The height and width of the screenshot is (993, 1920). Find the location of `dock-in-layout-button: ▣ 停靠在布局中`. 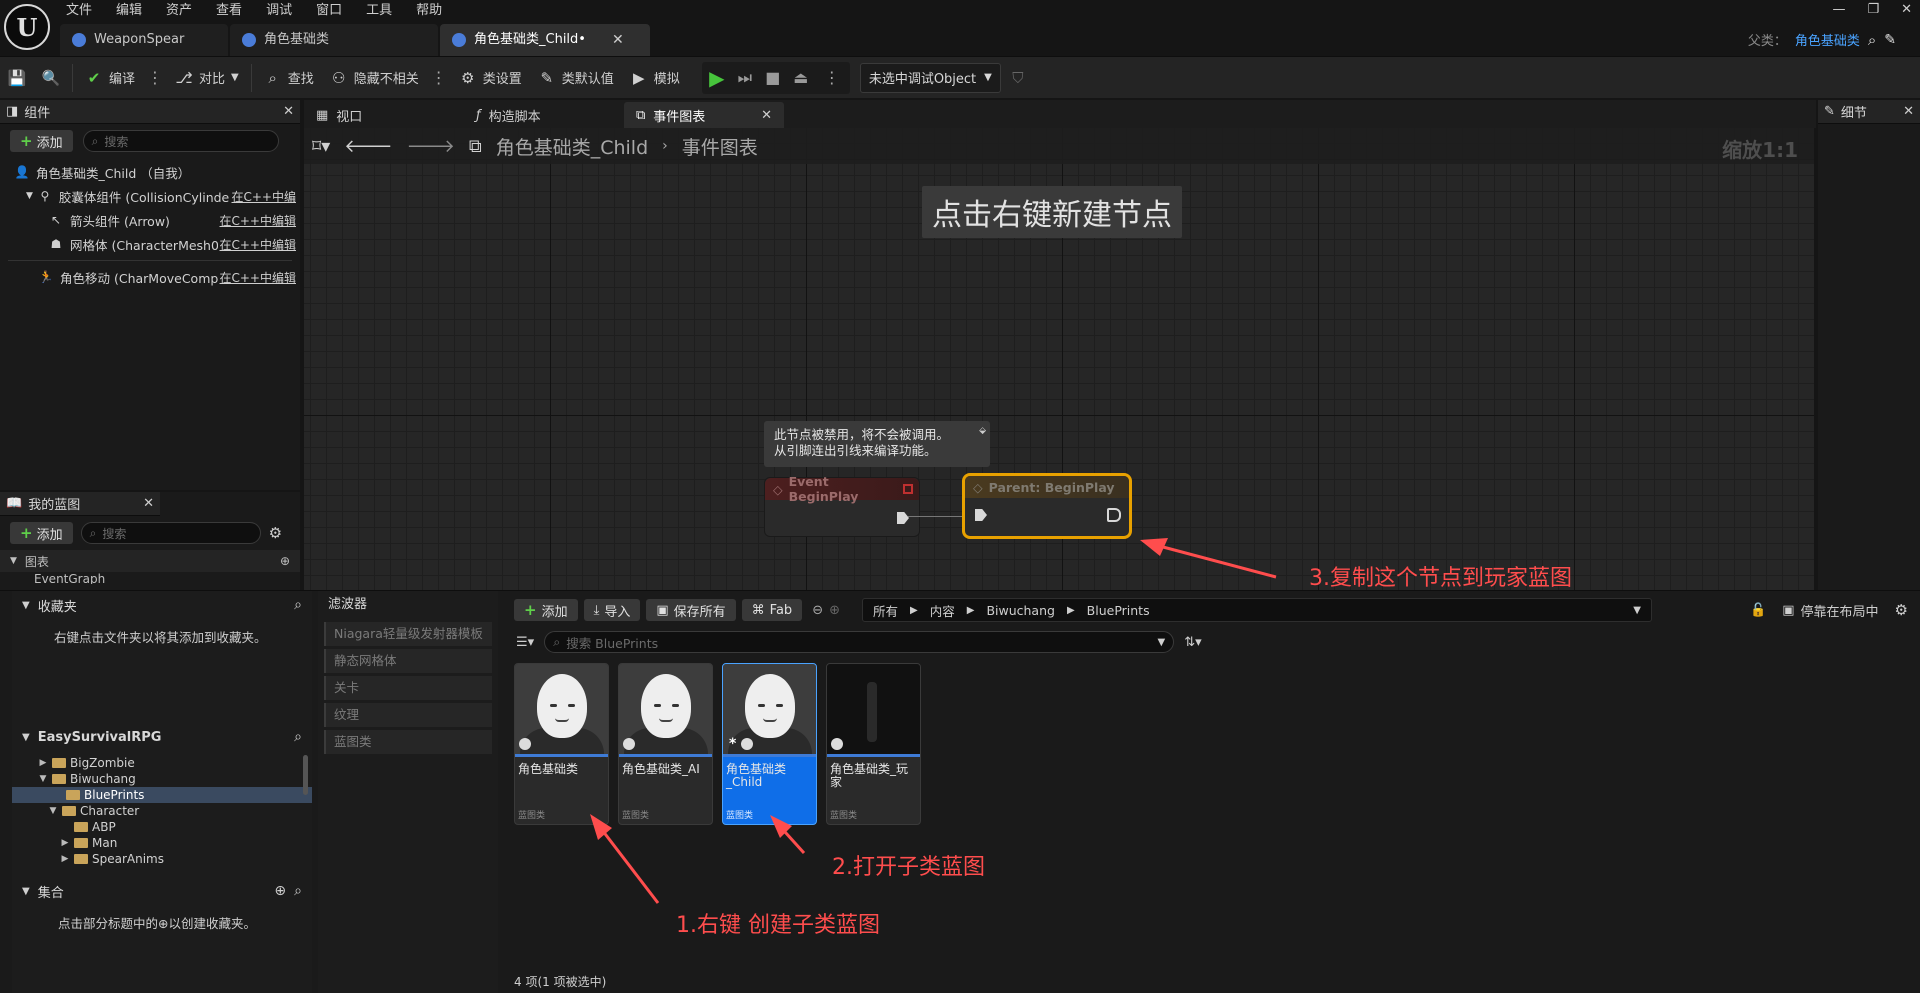

dock-in-layout-button: ▣ 停靠在布局中 is located at coordinates (1830, 610).